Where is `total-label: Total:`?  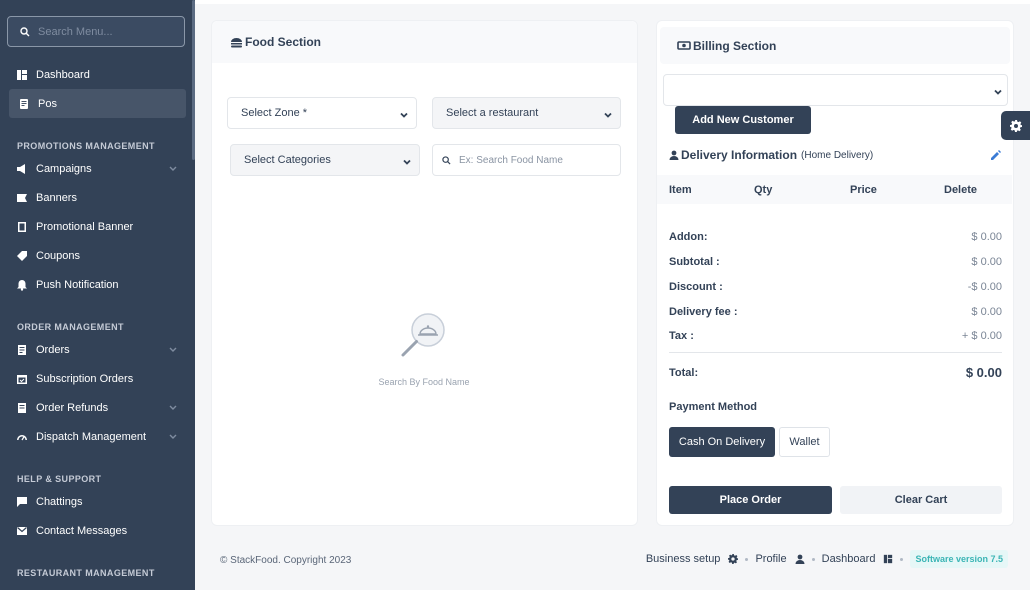
total-label: Total: is located at coordinates (684, 372).